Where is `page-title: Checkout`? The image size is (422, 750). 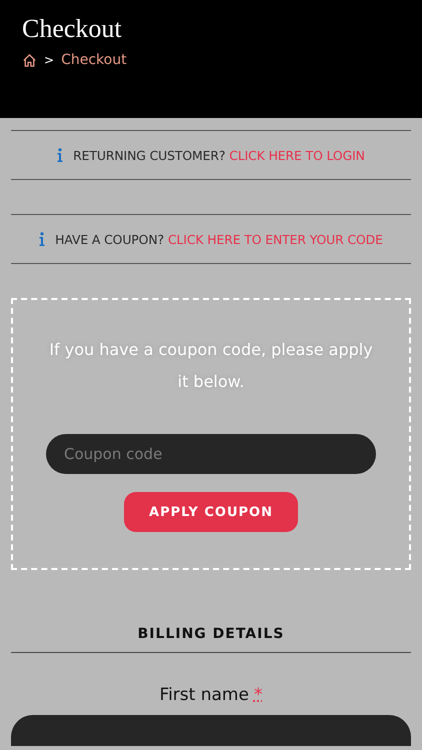 page-title: Checkout is located at coordinates (72, 29).